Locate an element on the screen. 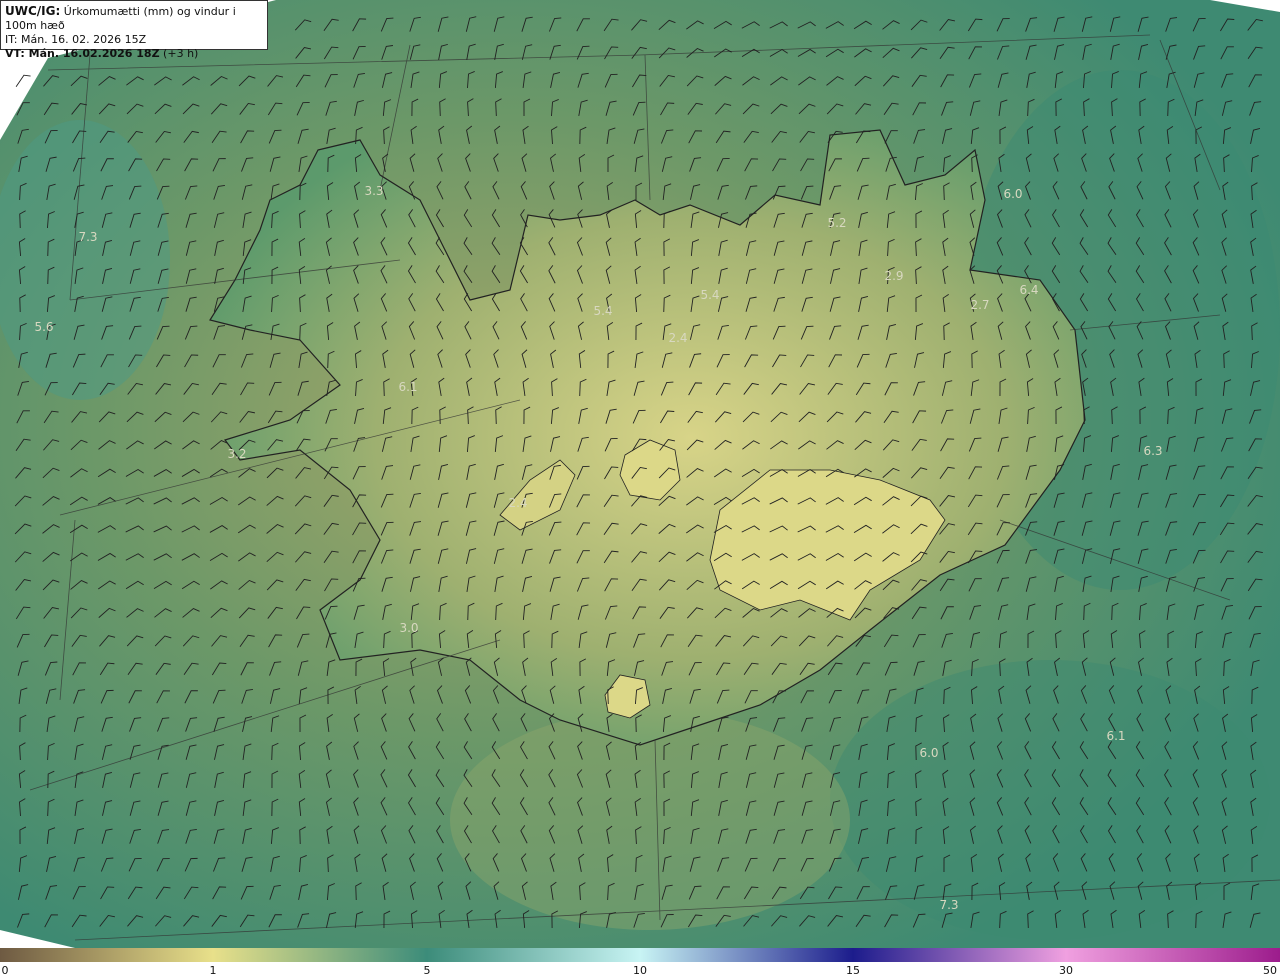 The image size is (1280, 978). value-label: 2.7 is located at coordinates (979, 305).